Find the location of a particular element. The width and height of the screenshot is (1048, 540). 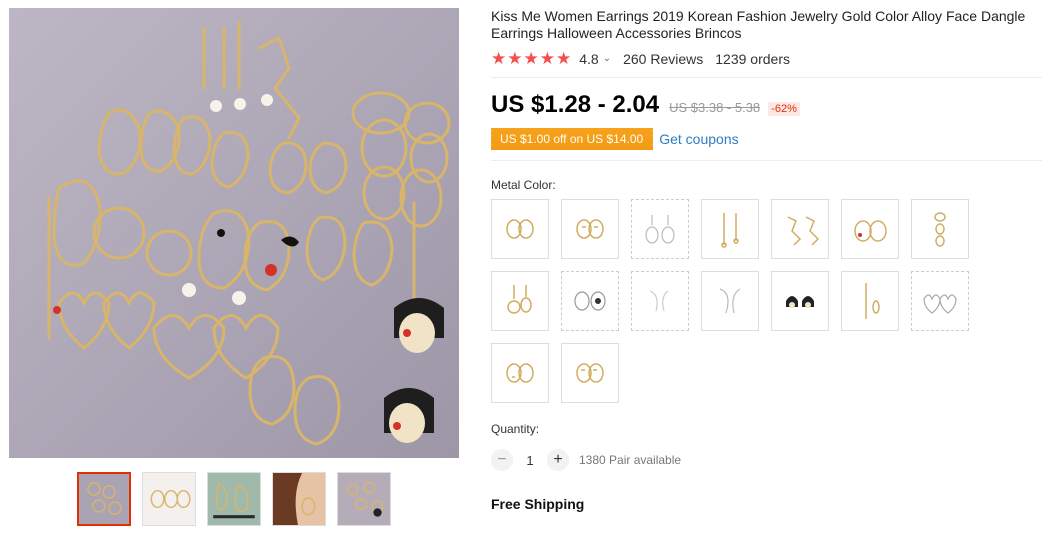

quantity-input: 1 is located at coordinates (530, 460).